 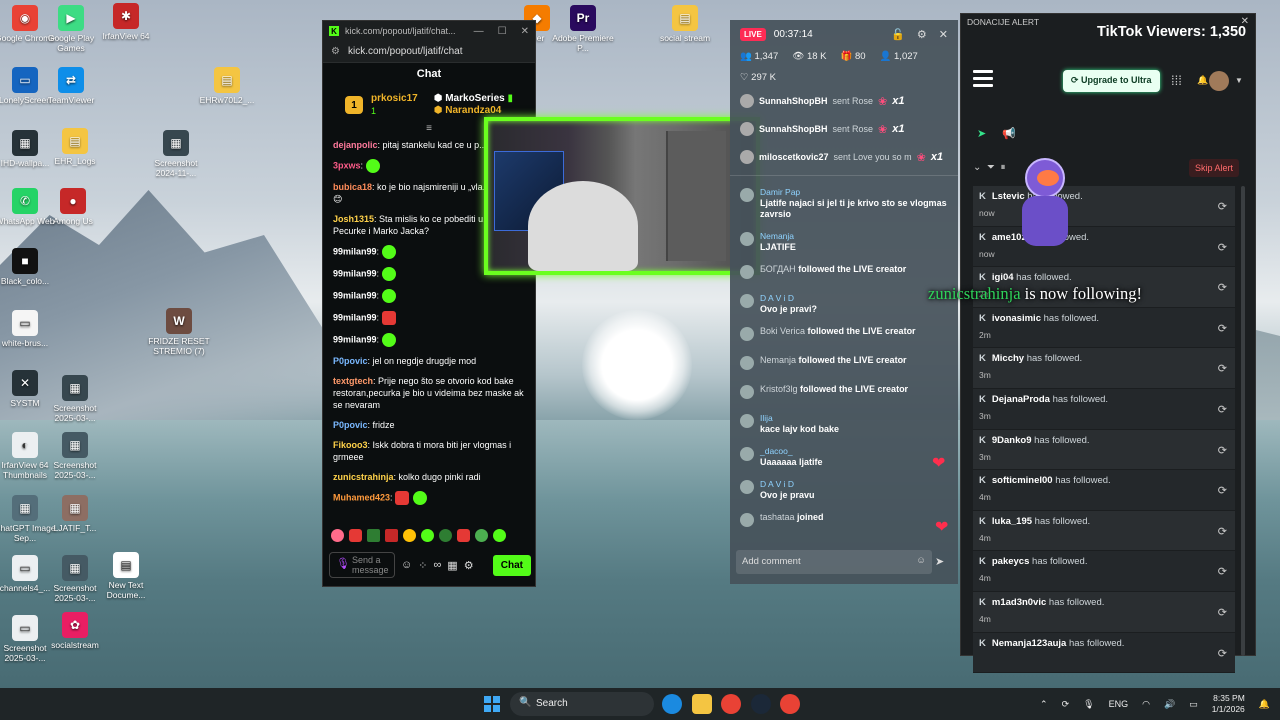 I want to click on chat-username: 3pxws, so click(x=347, y=165).